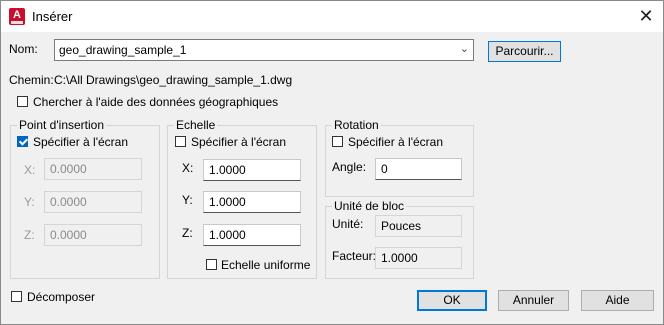  What do you see at coordinates (349, 167) in the screenshot?
I see `angle-label: Angle:` at bounding box center [349, 167].